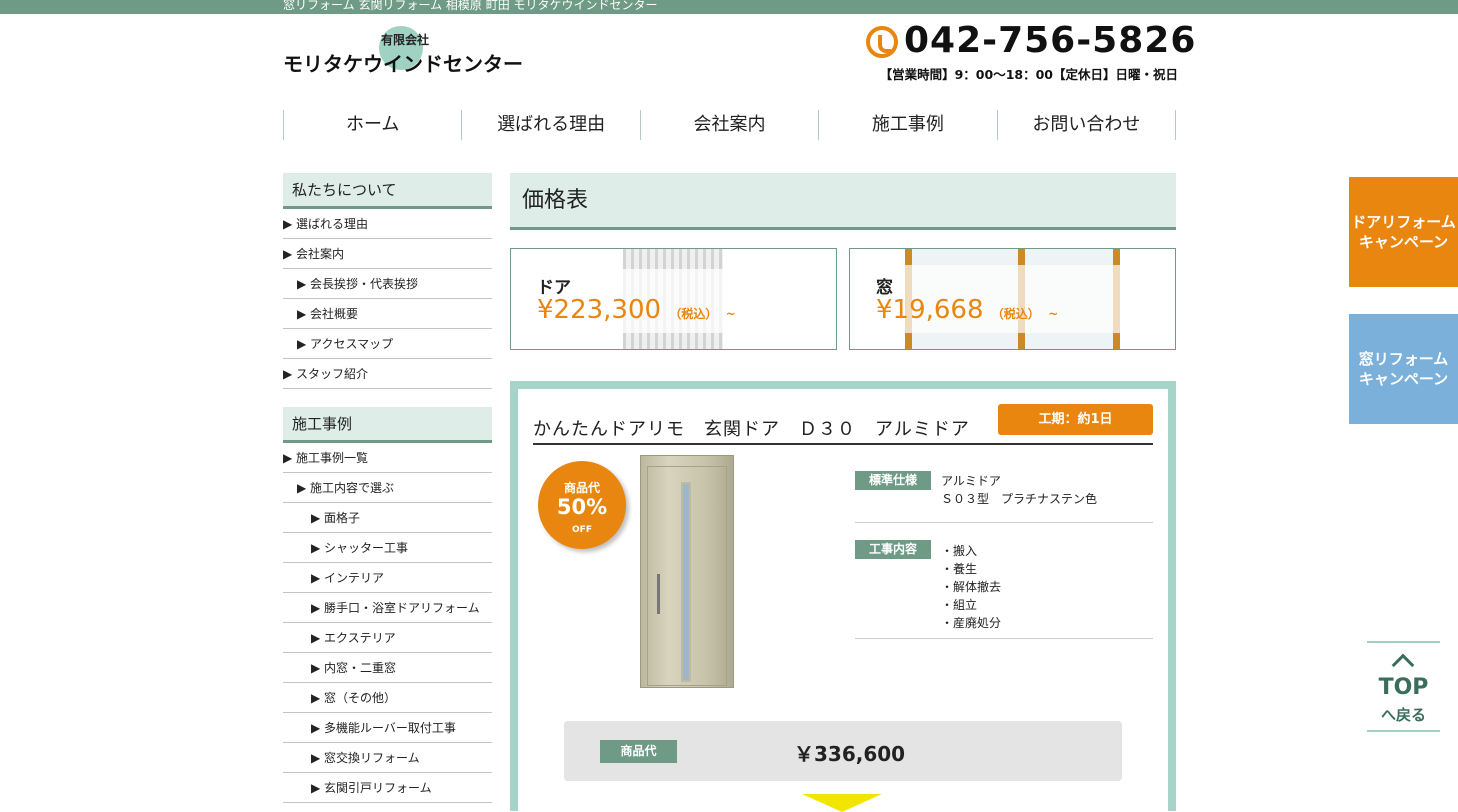 The width and height of the screenshot is (1458, 812). I want to click on work-item: ・組立, so click(959, 605).